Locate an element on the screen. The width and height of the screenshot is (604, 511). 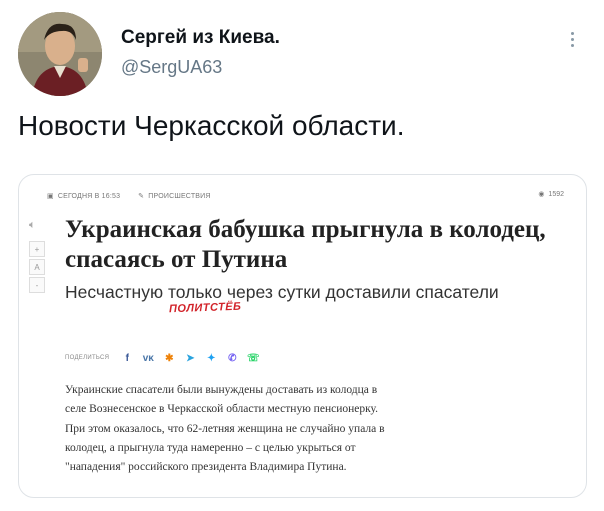
ok-icon: ✱ is located at coordinates (169, 358).